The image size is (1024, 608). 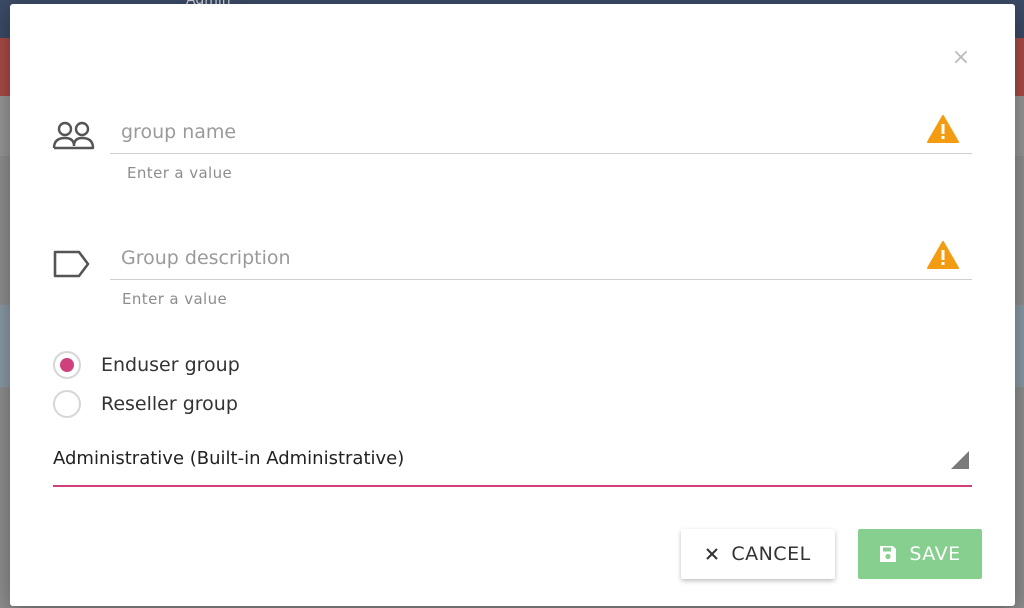 I want to click on cancel-button: CANCEL, so click(x=758, y=554).